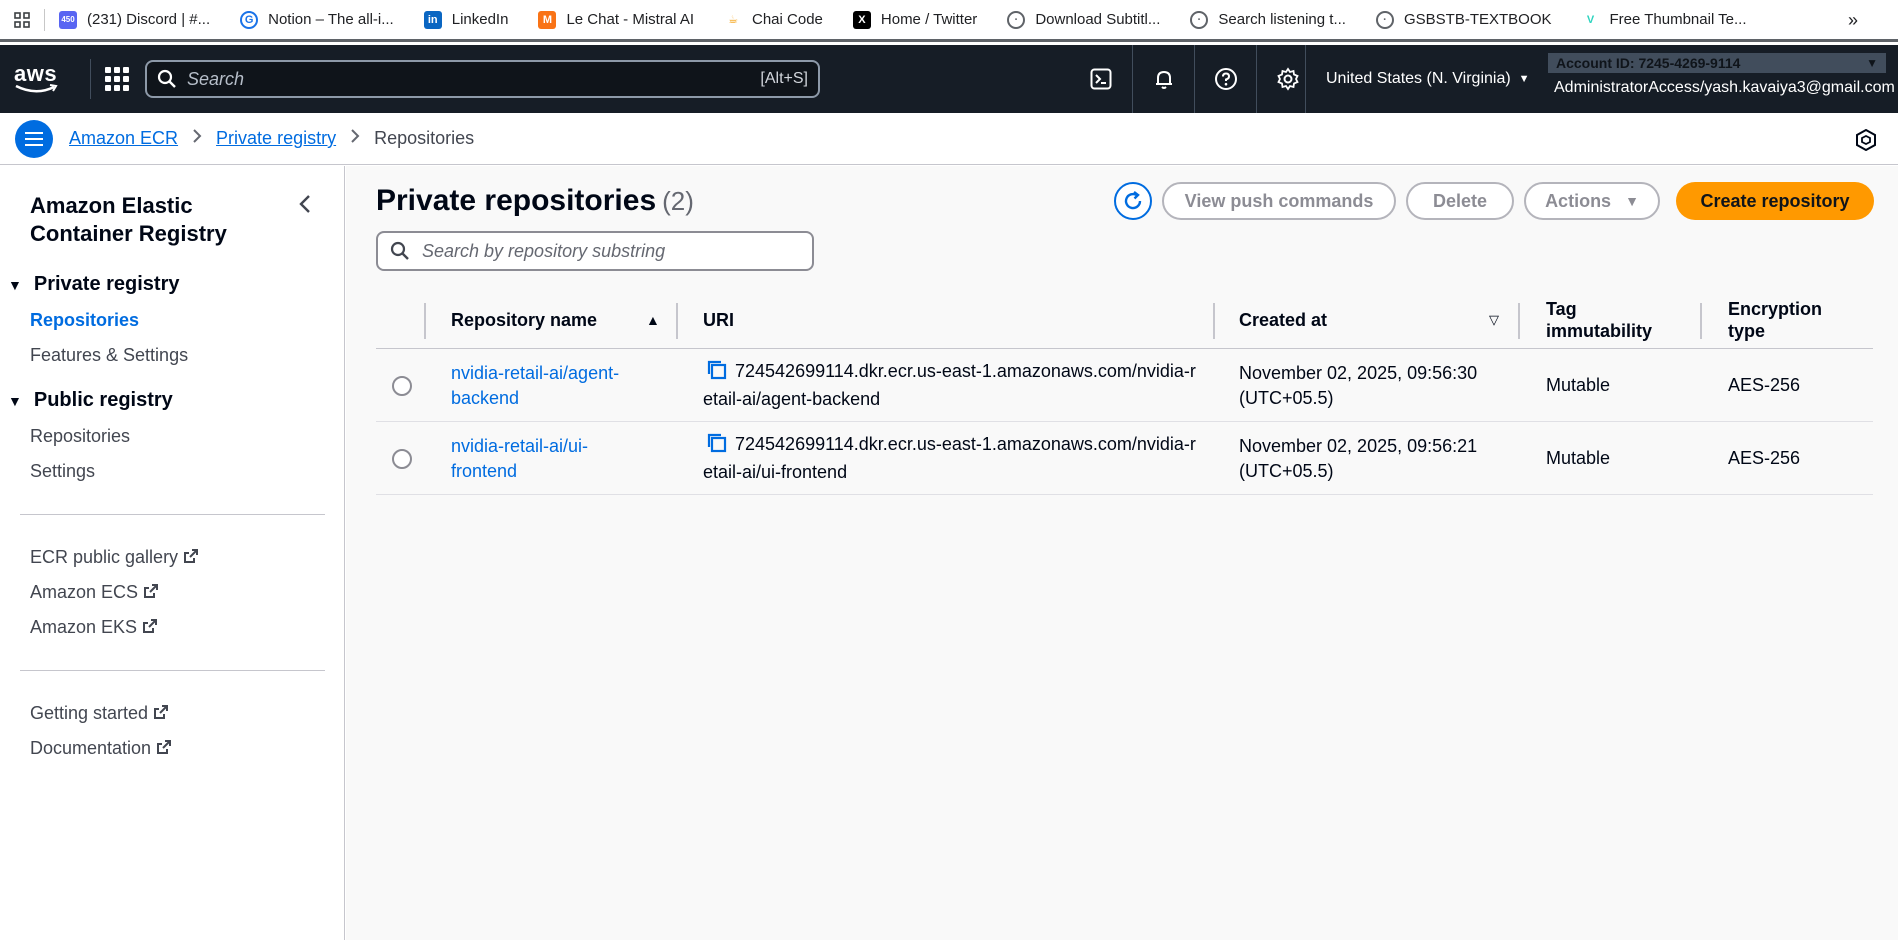 This screenshot has width=1898, height=940. What do you see at coordinates (34, 138) in the screenshot?
I see `navigation-menu-button` at bounding box center [34, 138].